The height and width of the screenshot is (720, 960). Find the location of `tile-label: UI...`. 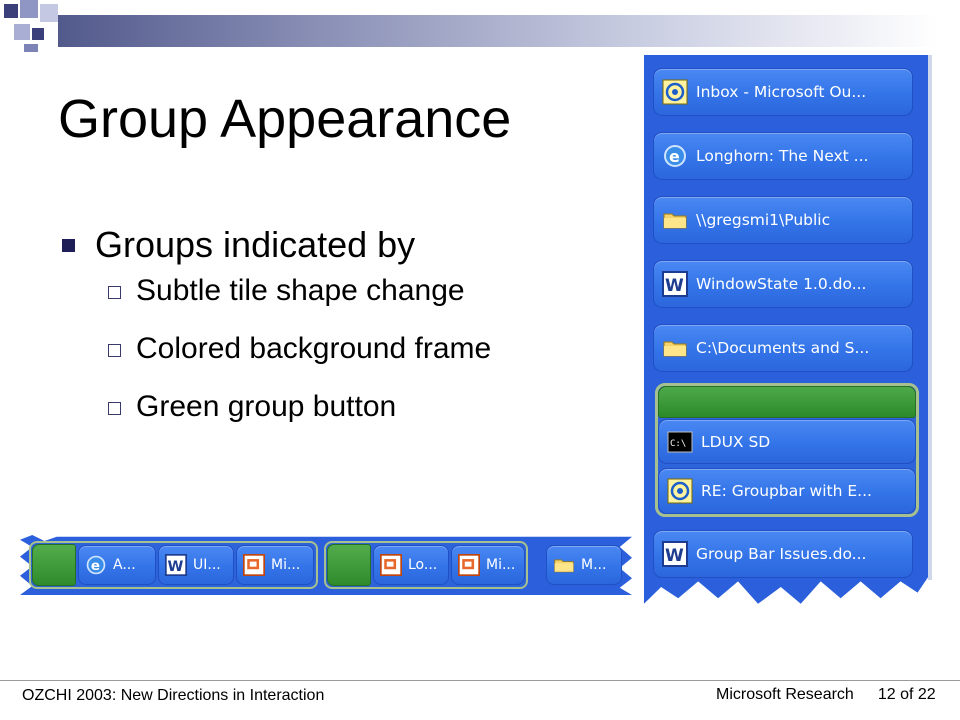

tile-label: UI... is located at coordinates (207, 565).